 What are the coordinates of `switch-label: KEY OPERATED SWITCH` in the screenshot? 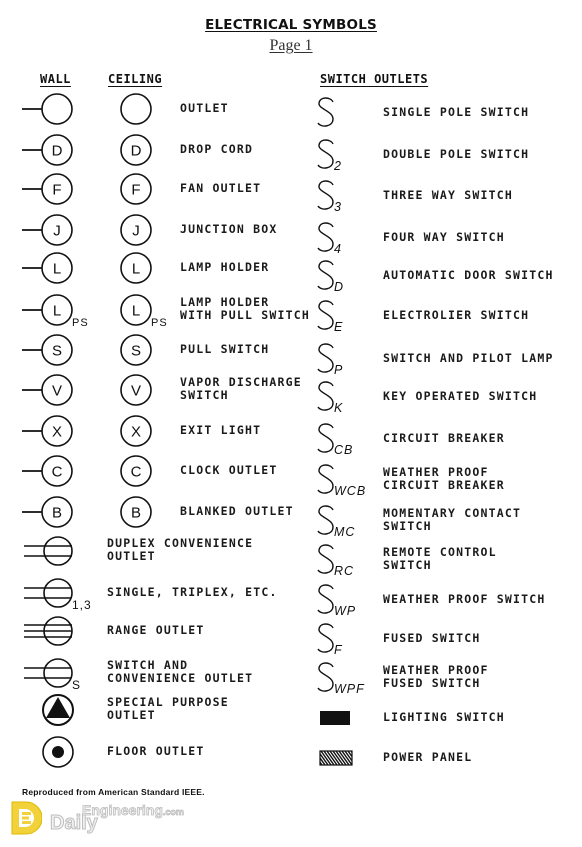 It's located at (460, 396).